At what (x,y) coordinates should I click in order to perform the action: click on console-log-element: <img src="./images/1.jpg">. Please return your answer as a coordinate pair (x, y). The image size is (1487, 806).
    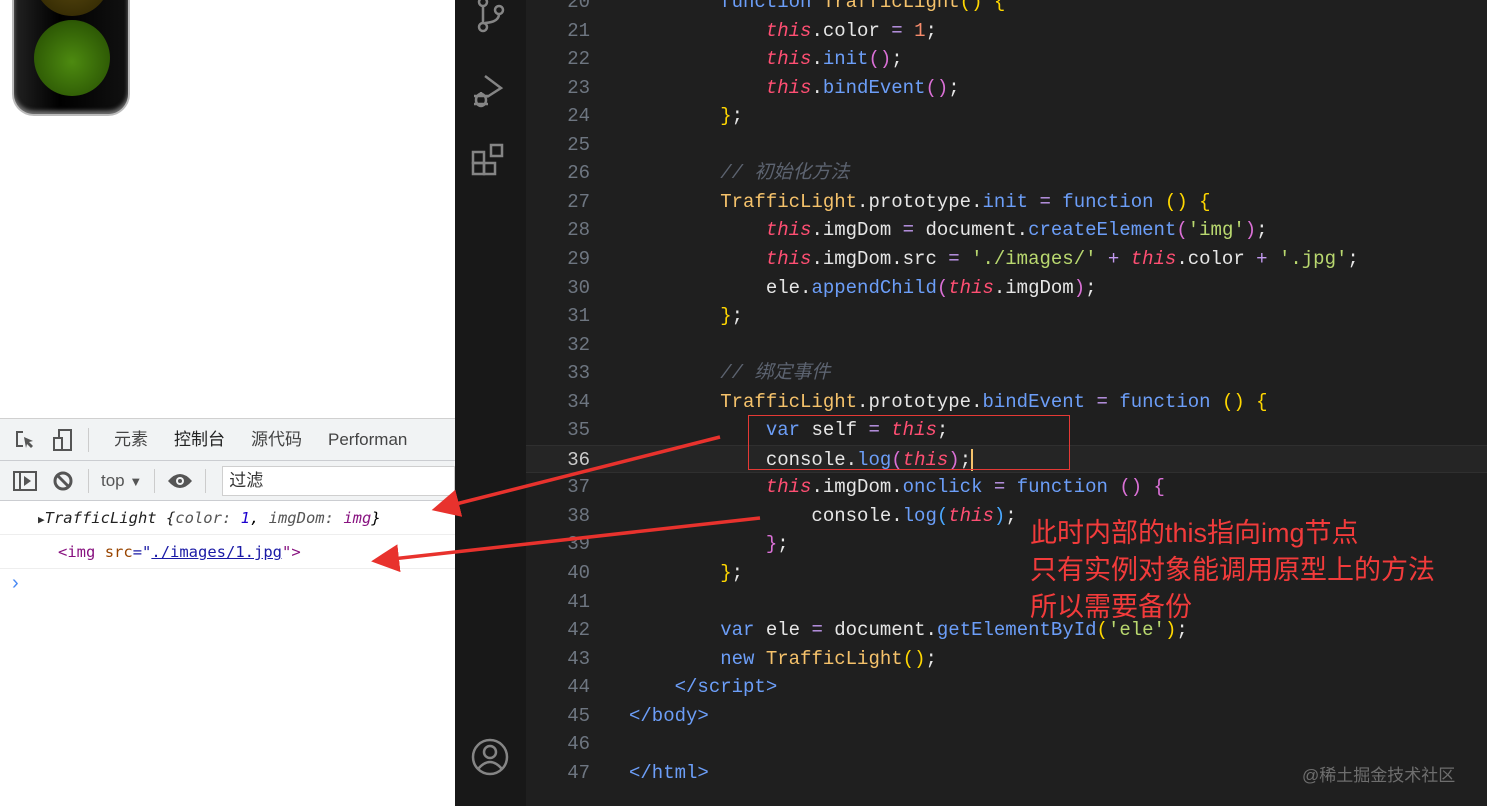
    Looking at the image, I should click on (227, 552).